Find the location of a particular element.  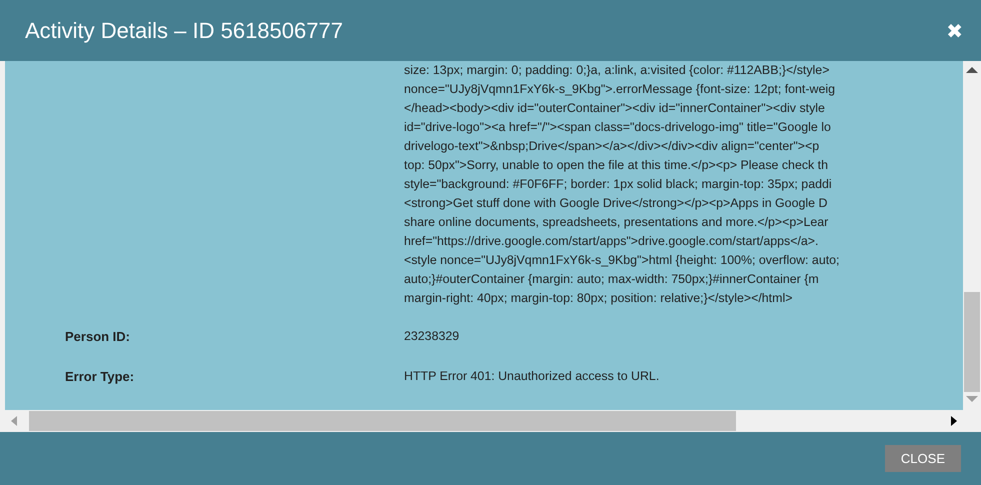

scroll-right-icon is located at coordinates (954, 421).